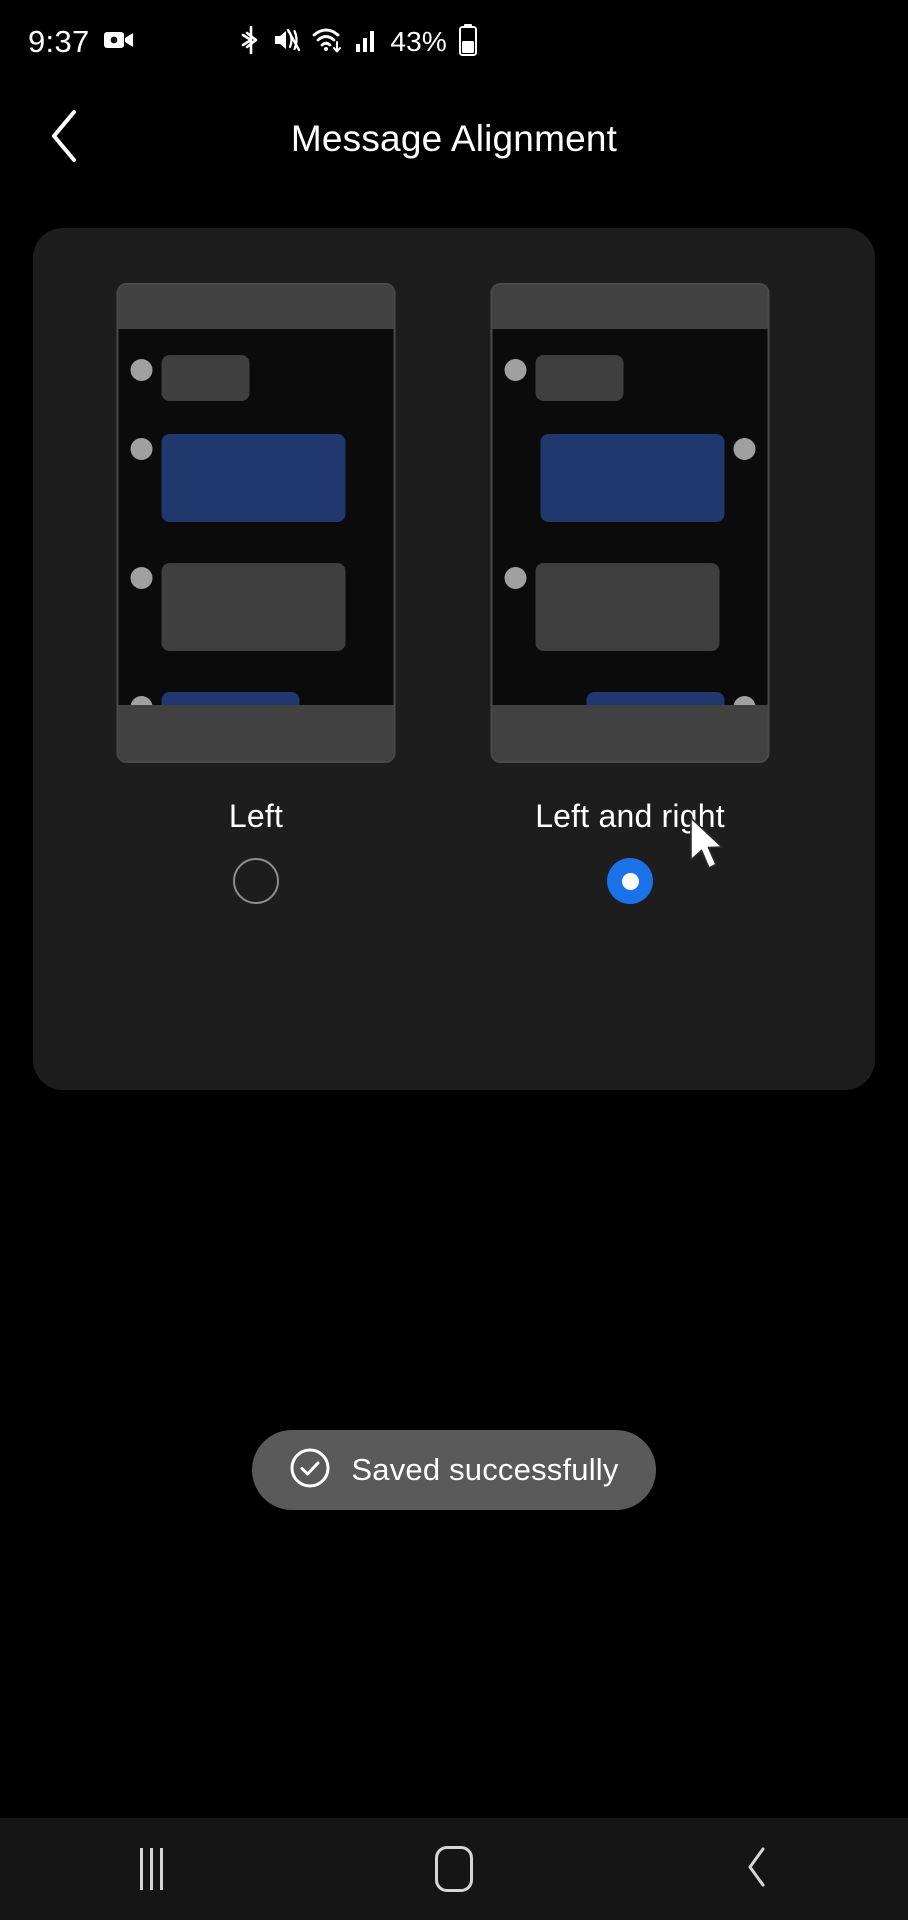 The image size is (908, 1920). What do you see at coordinates (256, 816) in the screenshot?
I see `option-label-left: Left` at bounding box center [256, 816].